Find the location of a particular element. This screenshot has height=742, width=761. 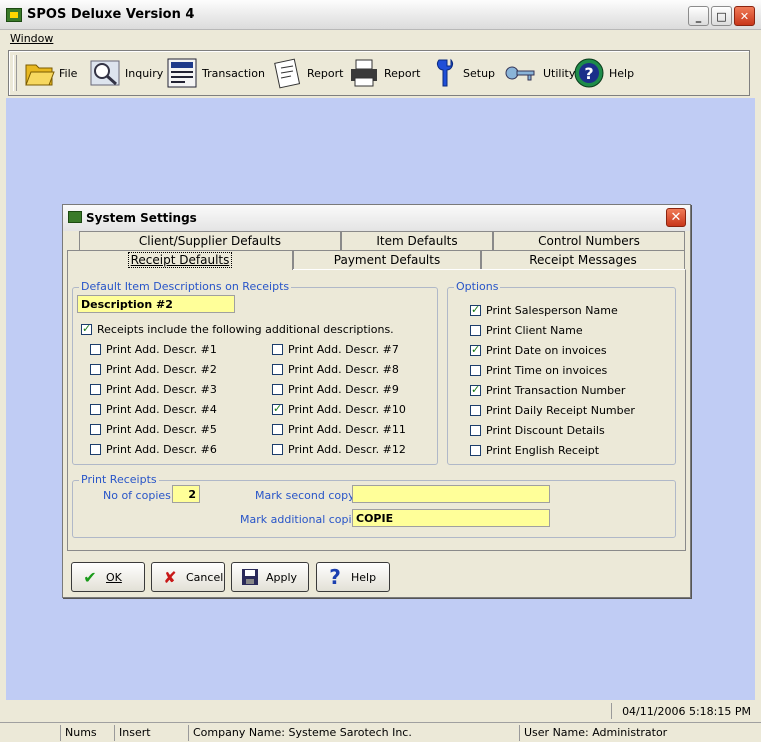

print-discount-details-checkbox: Print Discount Details is located at coordinates (537, 430).